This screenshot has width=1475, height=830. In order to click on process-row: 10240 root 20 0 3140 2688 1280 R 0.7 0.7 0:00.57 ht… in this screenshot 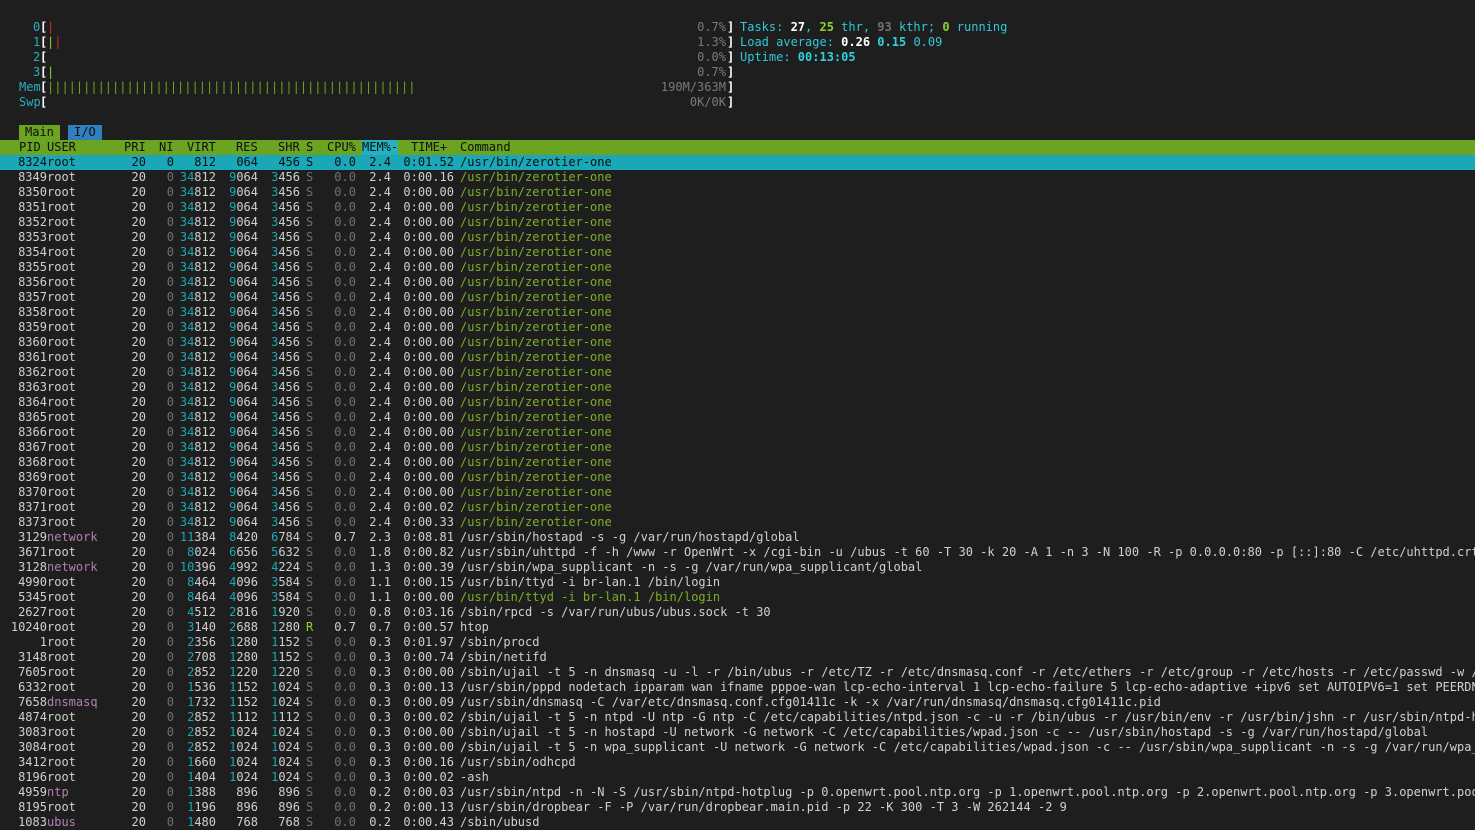, I will do `click(737, 627)`.